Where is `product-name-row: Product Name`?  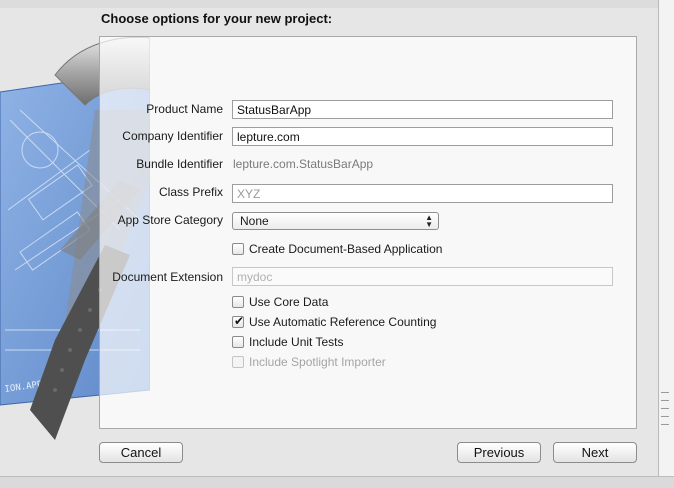
product-name-row: Product Name is located at coordinates (320, 109).